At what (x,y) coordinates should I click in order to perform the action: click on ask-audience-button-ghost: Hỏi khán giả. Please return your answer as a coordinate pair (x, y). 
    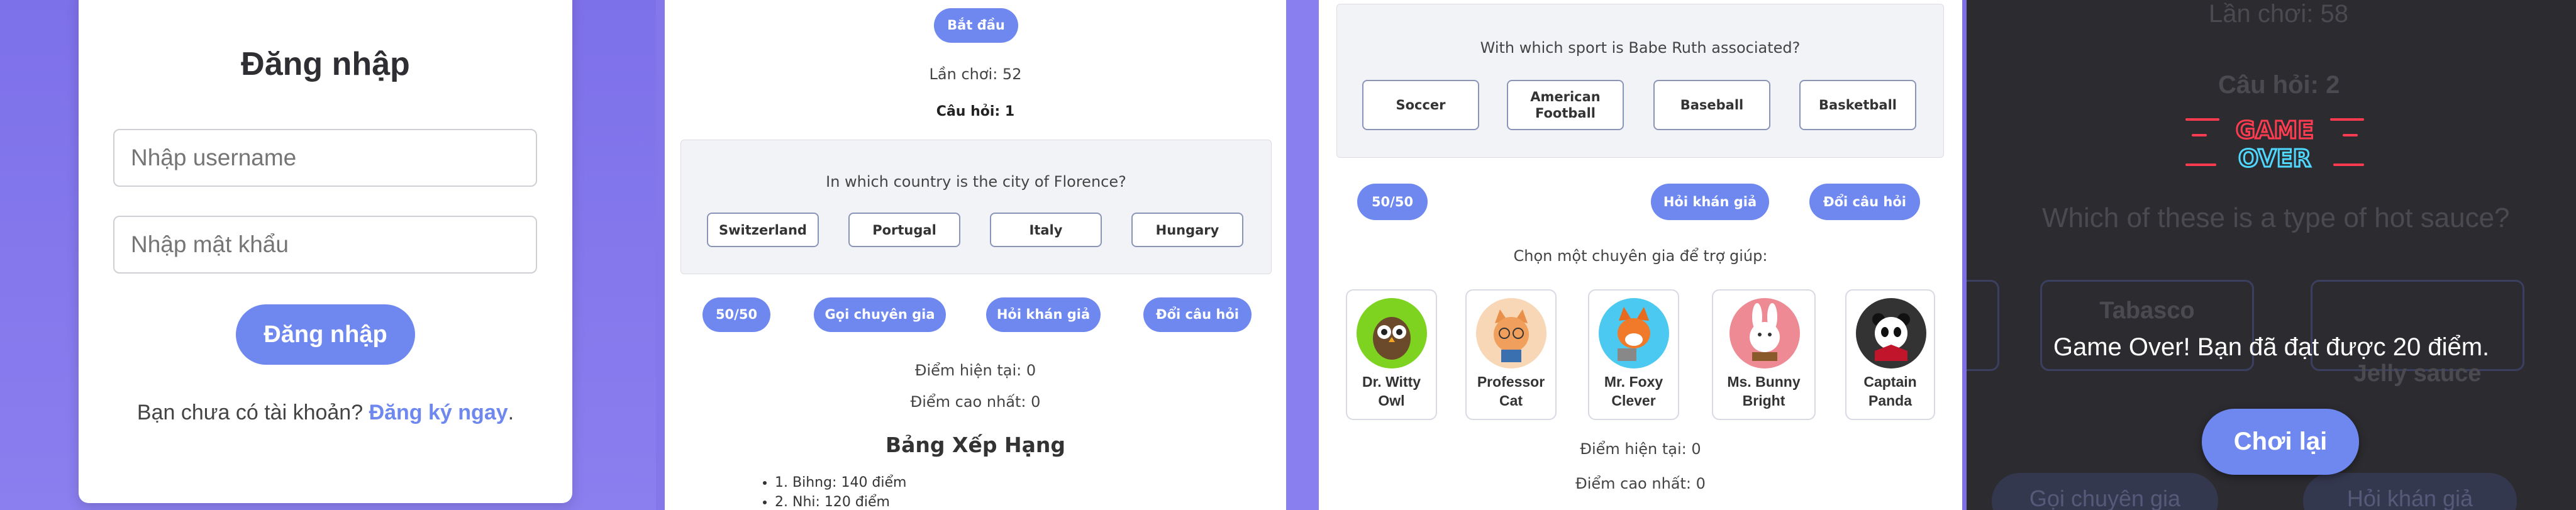
    Looking at the image, I should click on (2410, 491).